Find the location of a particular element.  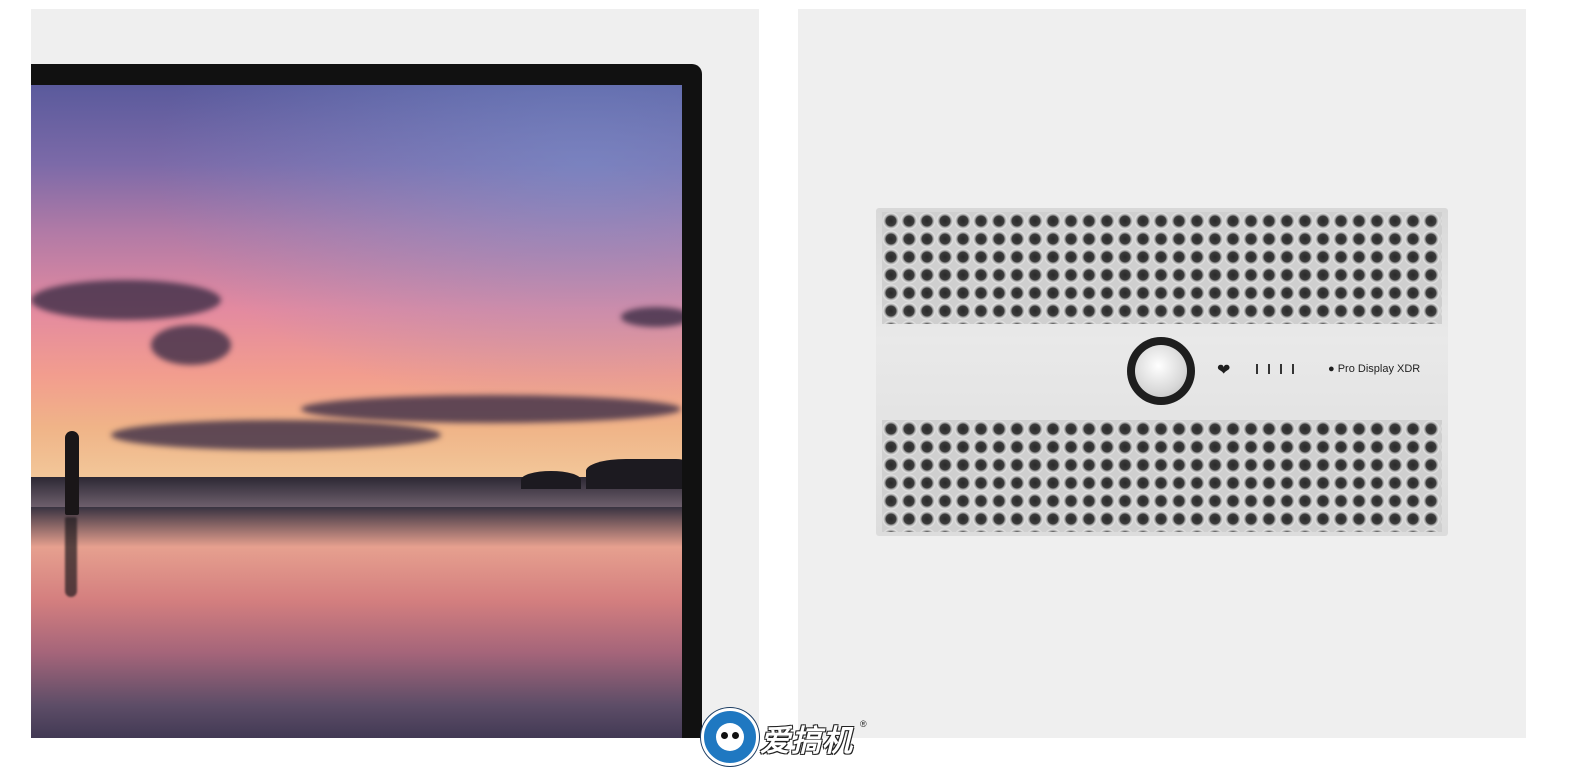

mascot-face is located at coordinates (730, 737).